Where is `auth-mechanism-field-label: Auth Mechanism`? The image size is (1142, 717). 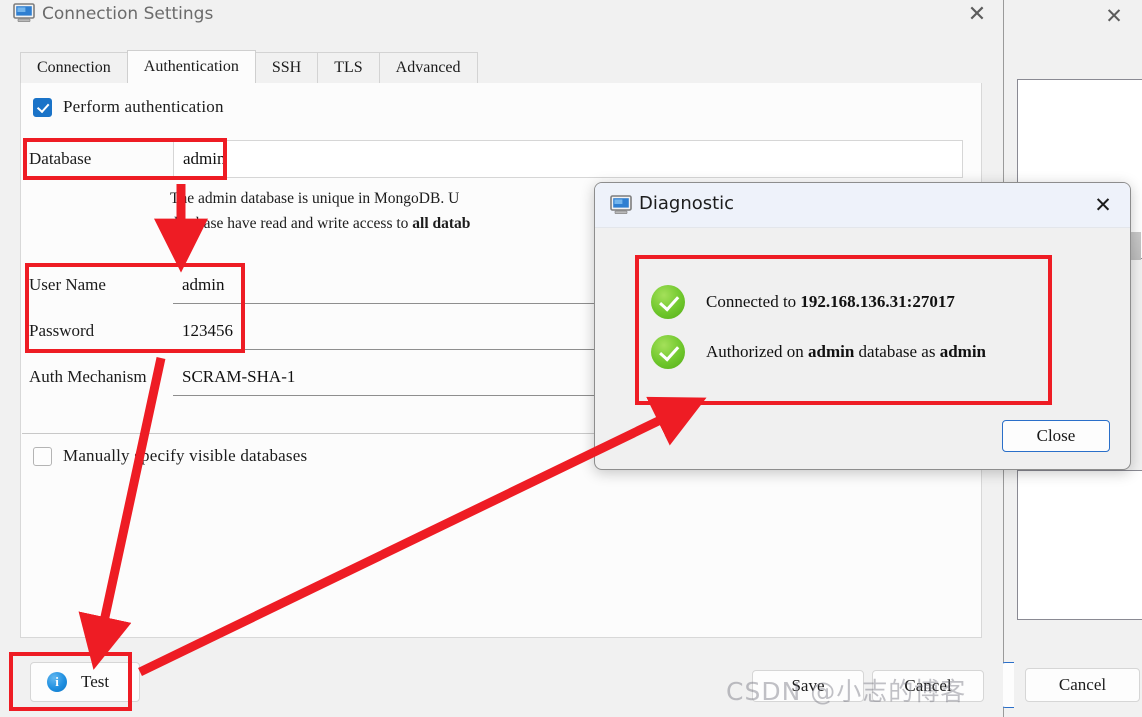 auth-mechanism-field-label: Auth Mechanism is located at coordinates (88, 376).